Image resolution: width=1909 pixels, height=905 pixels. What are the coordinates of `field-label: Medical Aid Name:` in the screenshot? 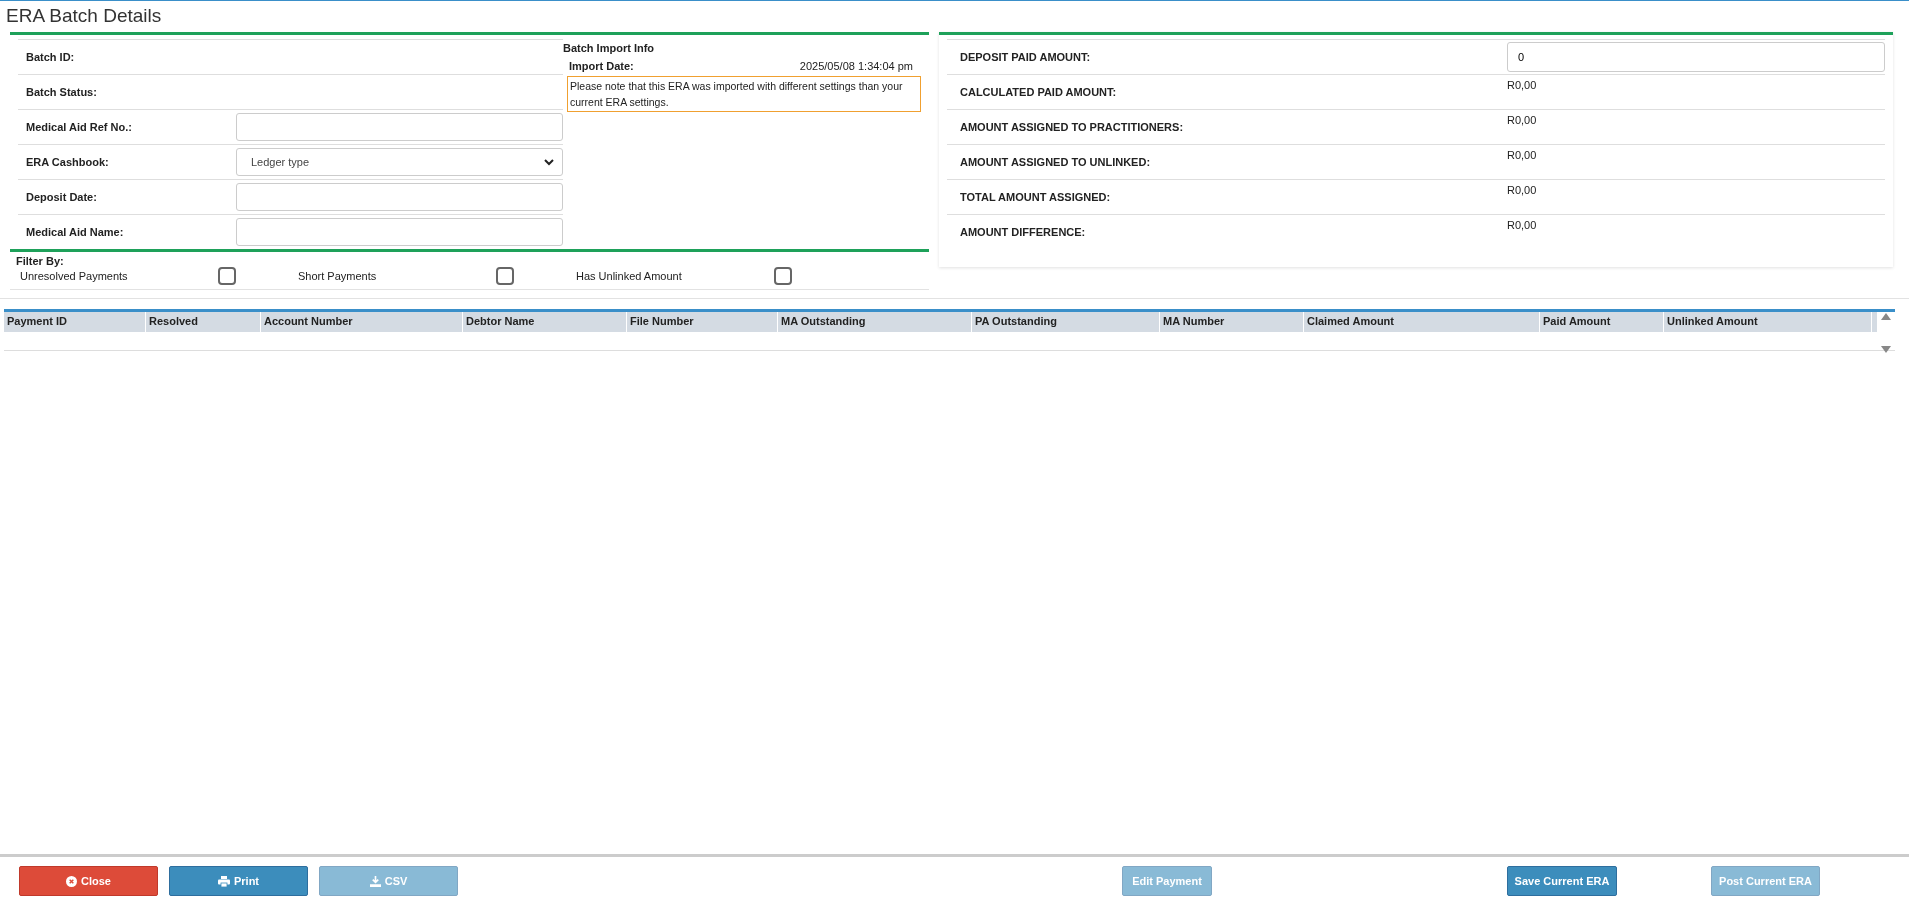 It's located at (75, 232).